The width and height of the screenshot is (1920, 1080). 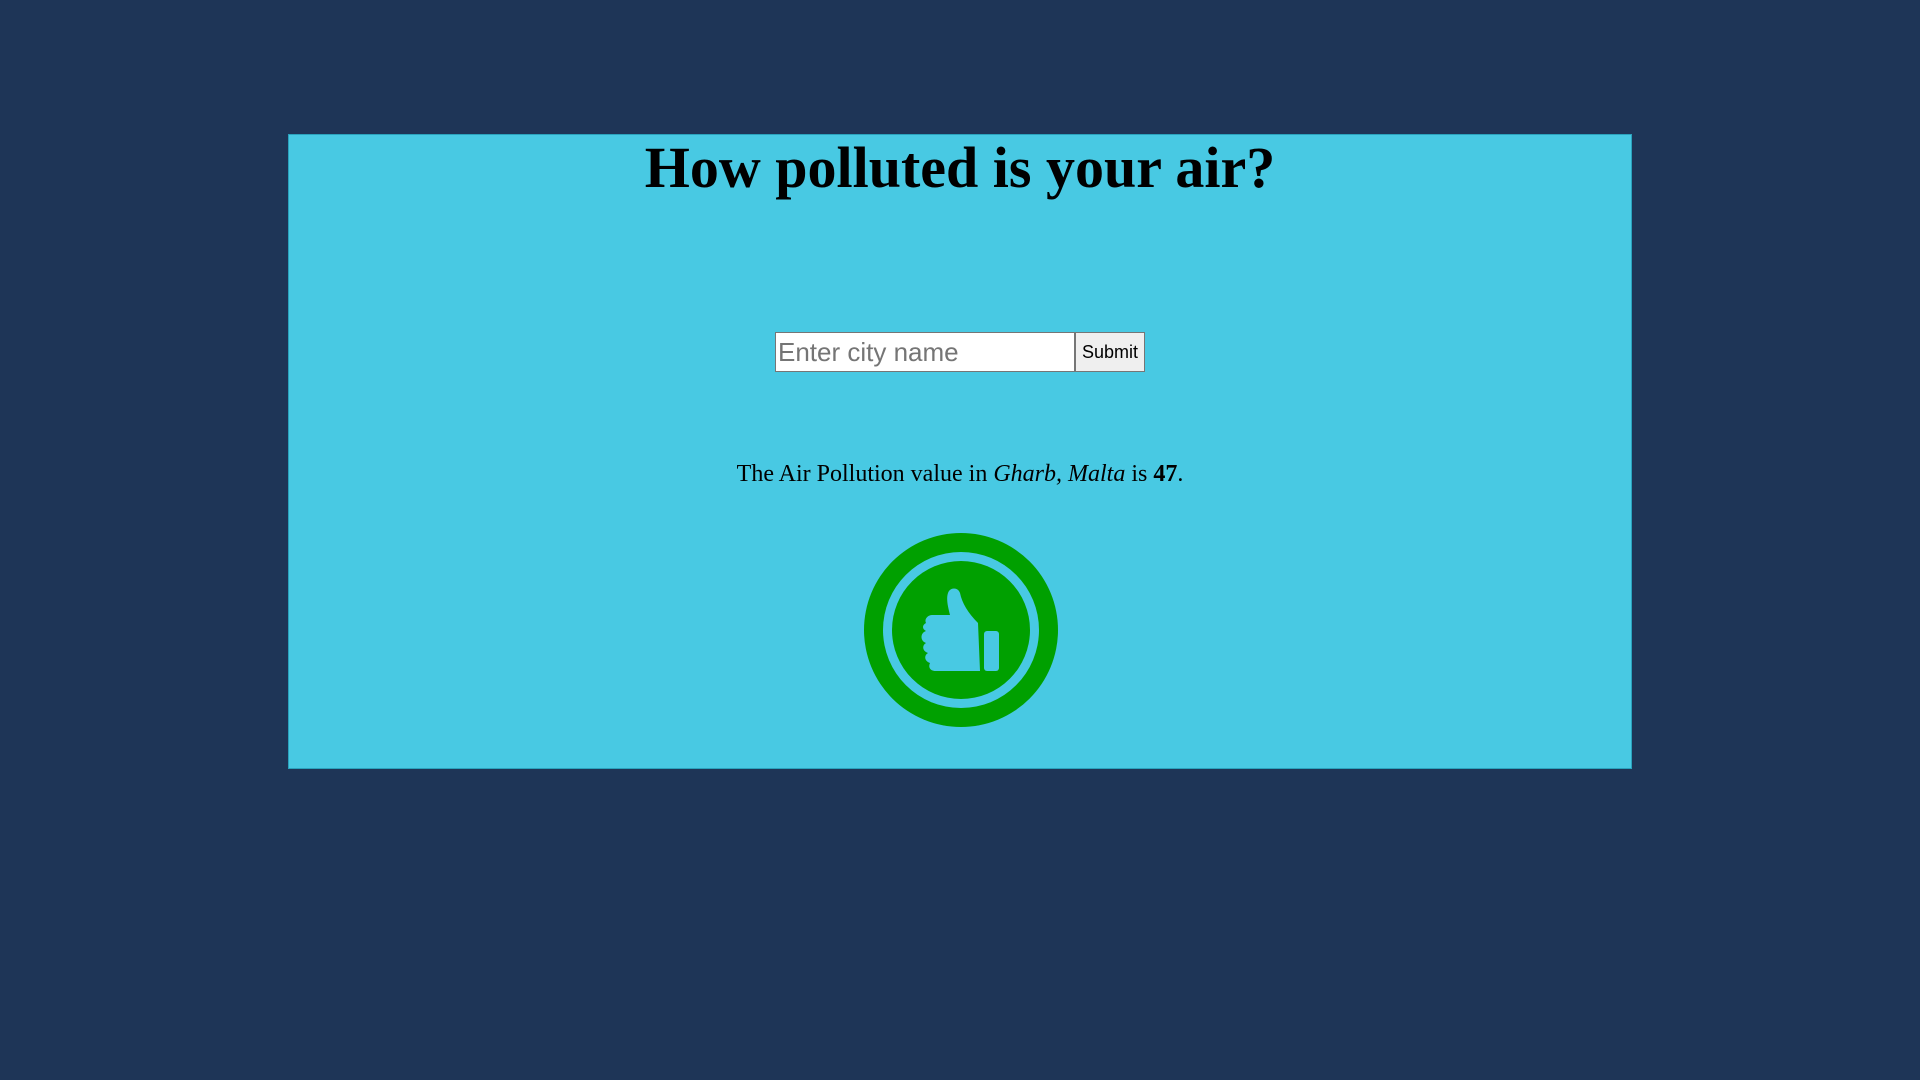 I want to click on thumbs-up-icon, so click(x=961, y=630).